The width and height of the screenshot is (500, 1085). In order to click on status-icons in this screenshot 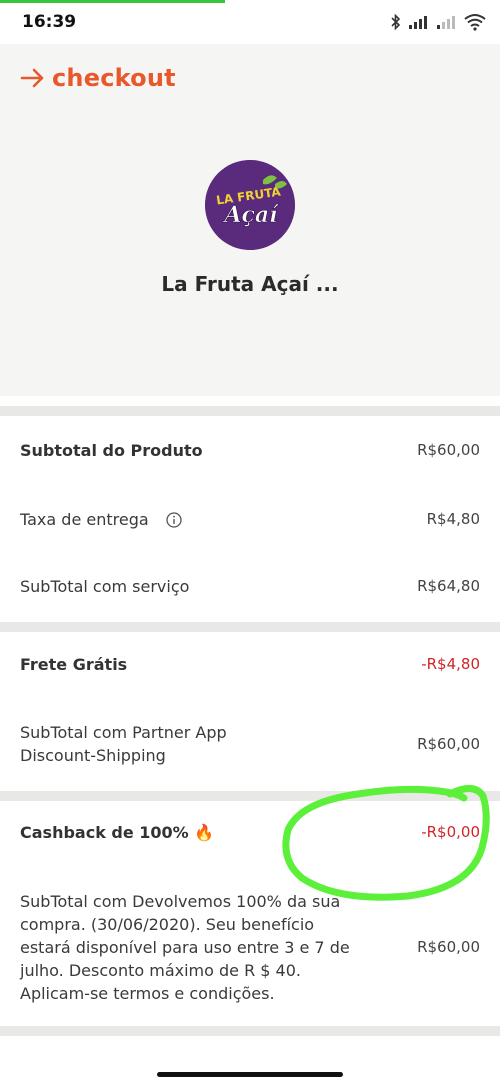, I will do `click(438, 22)`.